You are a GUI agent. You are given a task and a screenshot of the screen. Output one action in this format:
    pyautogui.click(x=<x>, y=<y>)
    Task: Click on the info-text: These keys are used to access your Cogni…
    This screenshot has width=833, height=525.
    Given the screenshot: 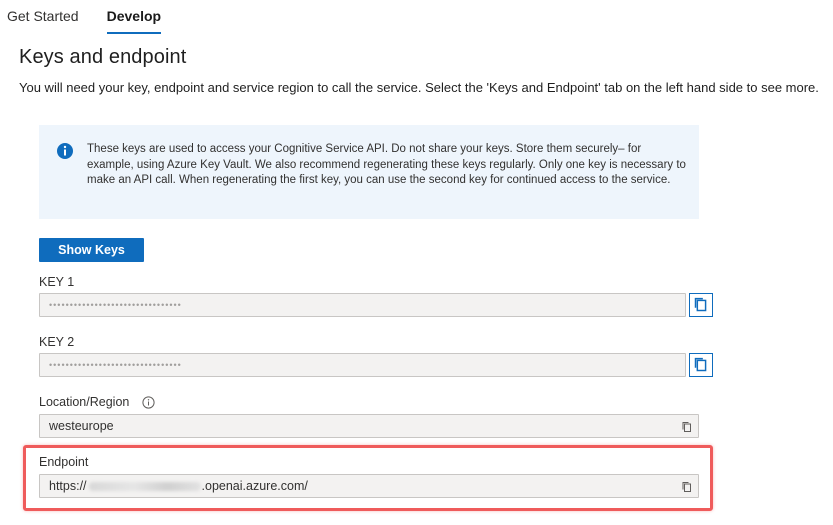 What is the action you would take?
    pyautogui.click(x=386, y=164)
    